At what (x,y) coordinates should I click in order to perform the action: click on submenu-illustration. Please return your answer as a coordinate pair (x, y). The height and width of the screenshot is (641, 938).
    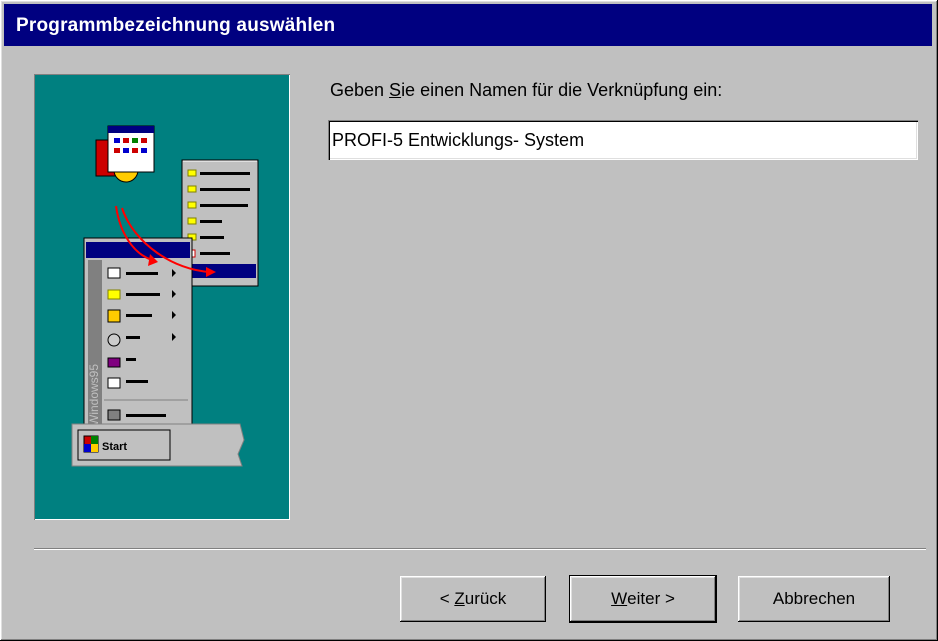
    Looking at the image, I should click on (220, 223).